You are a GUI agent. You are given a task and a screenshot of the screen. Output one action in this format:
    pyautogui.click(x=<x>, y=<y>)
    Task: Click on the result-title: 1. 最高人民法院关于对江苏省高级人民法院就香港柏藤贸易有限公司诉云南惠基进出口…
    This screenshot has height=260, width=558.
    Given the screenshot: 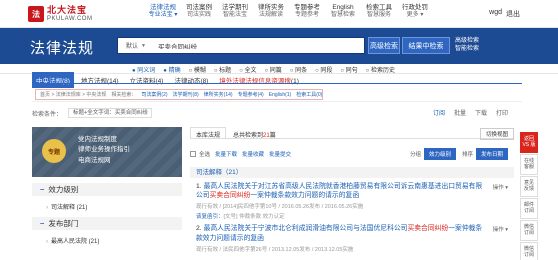 What is the action you would take?
    pyautogui.click(x=341, y=191)
    